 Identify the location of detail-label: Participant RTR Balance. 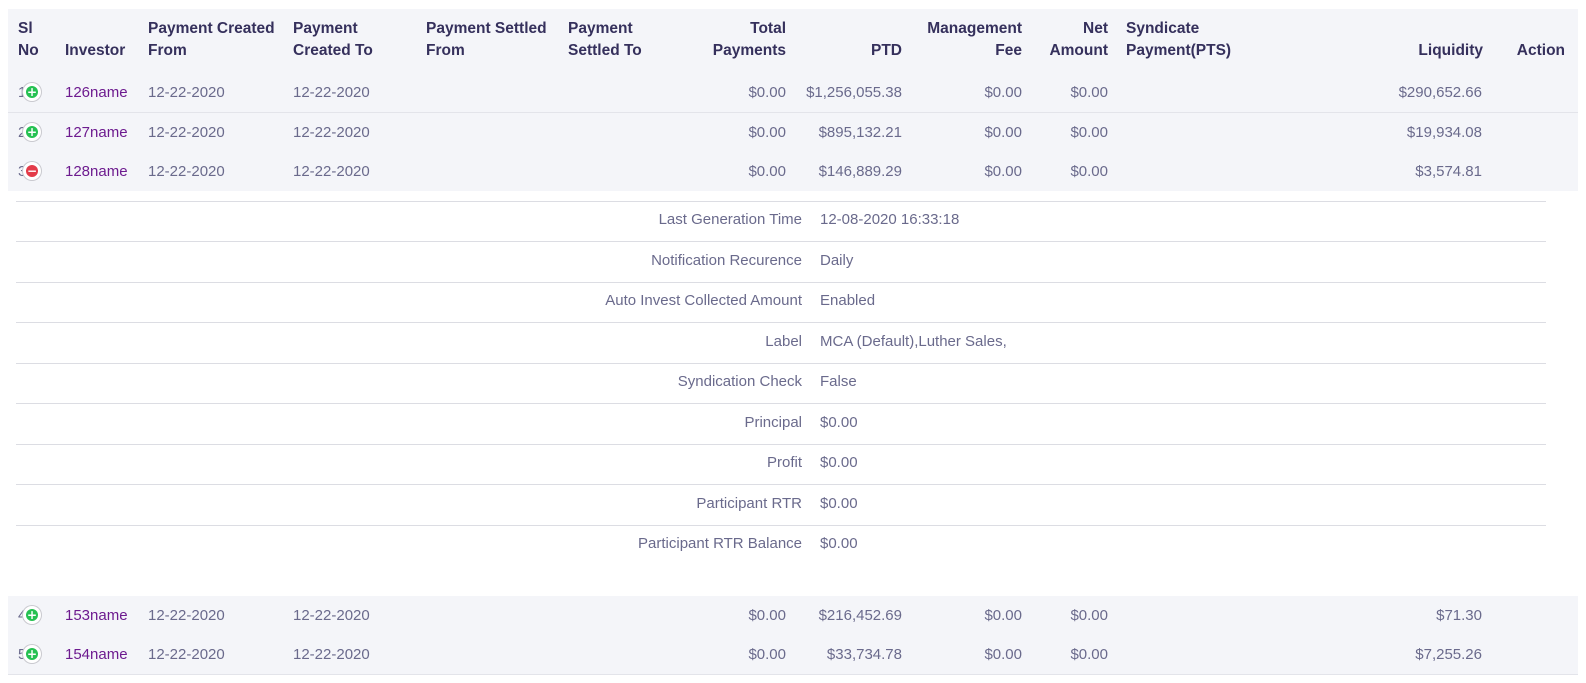
(720, 543).